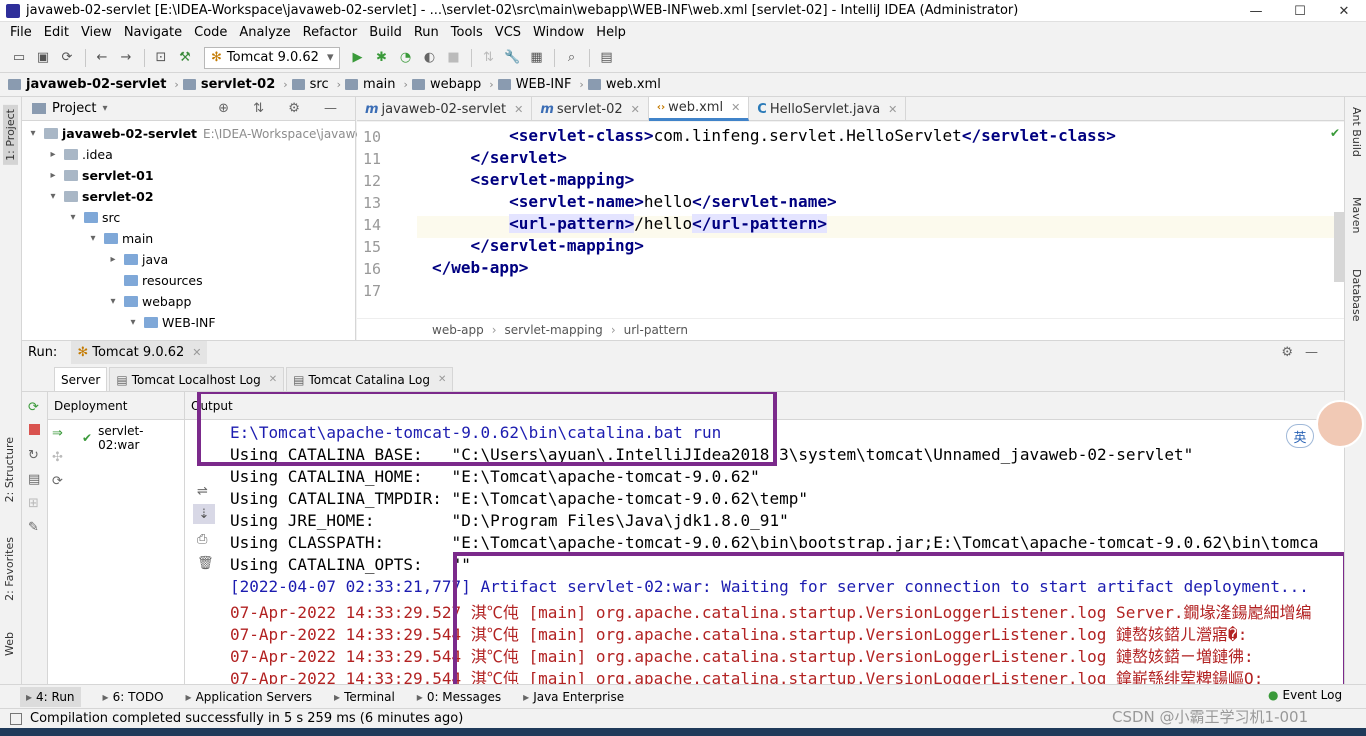 The width and height of the screenshot is (1366, 736). Describe the element at coordinates (828, 109) in the screenshot. I see `editor-tab: C HelloServlet.java ✕` at that location.